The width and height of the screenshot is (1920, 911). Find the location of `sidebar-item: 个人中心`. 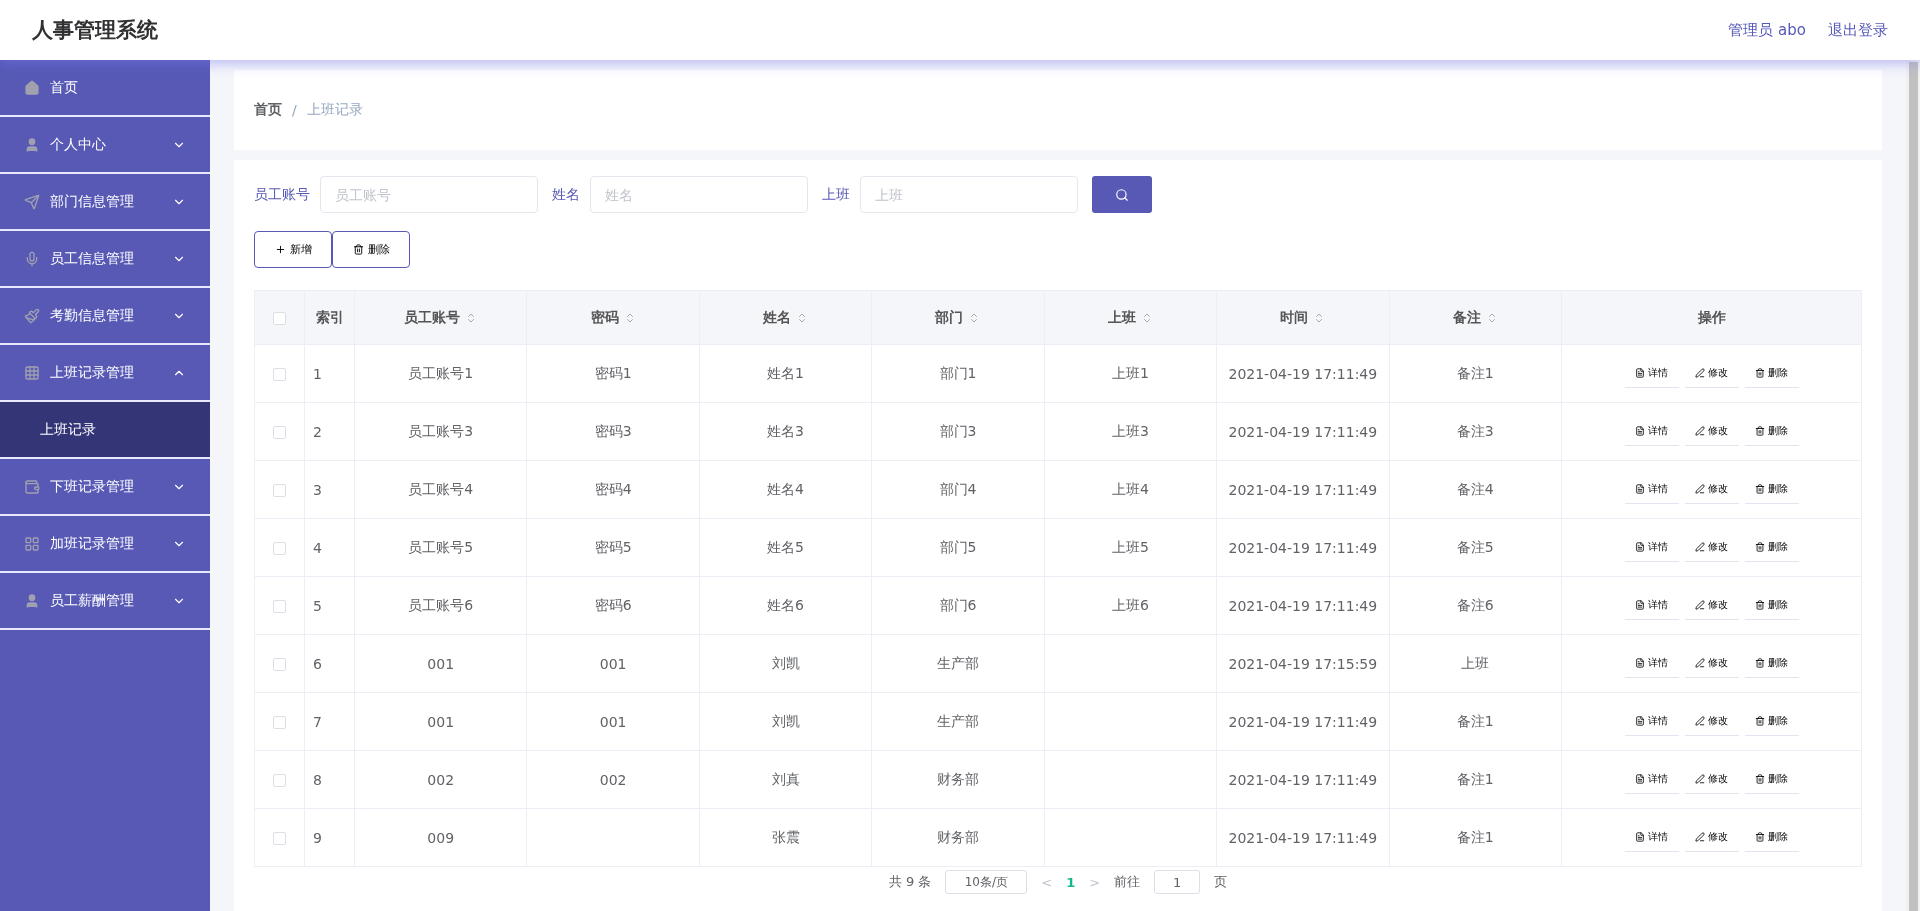

sidebar-item: 个人中心 is located at coordinates (105, 145).